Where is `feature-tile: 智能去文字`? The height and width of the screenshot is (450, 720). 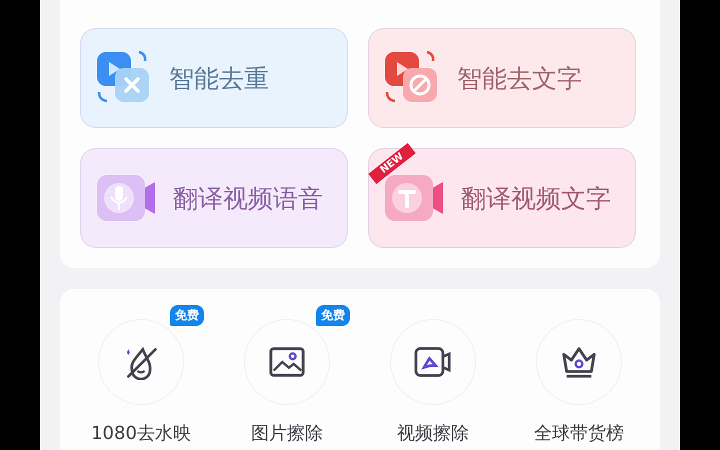 feature-tile: 智能去文字 is located at coordinates (502, 78).